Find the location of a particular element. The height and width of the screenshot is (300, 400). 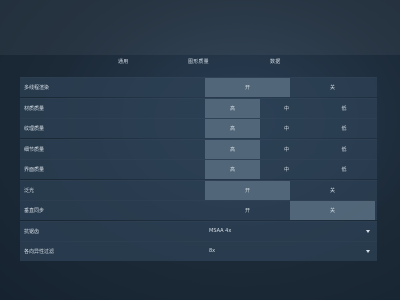

anisotropic-filtering-dropdown: 8x is located at coordinates (290, 251).